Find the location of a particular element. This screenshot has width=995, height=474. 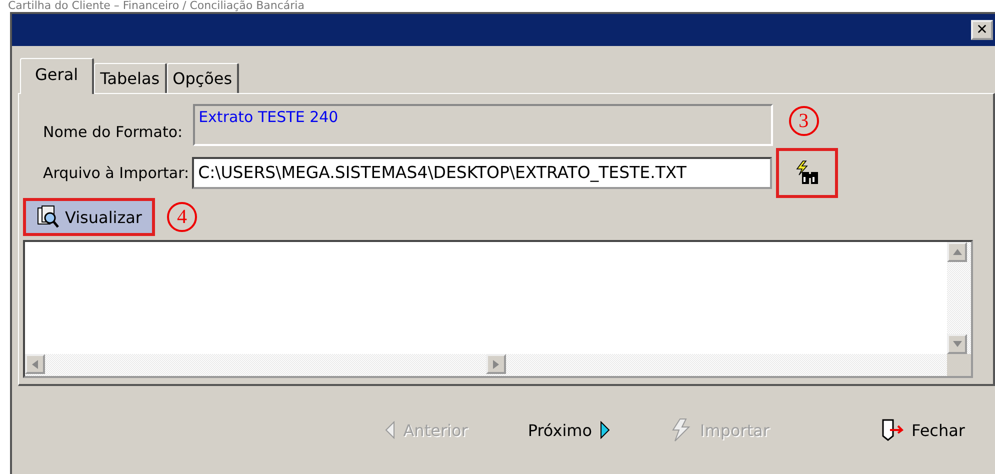

horizontal-scrollbar is located at coordinates (498, 365).